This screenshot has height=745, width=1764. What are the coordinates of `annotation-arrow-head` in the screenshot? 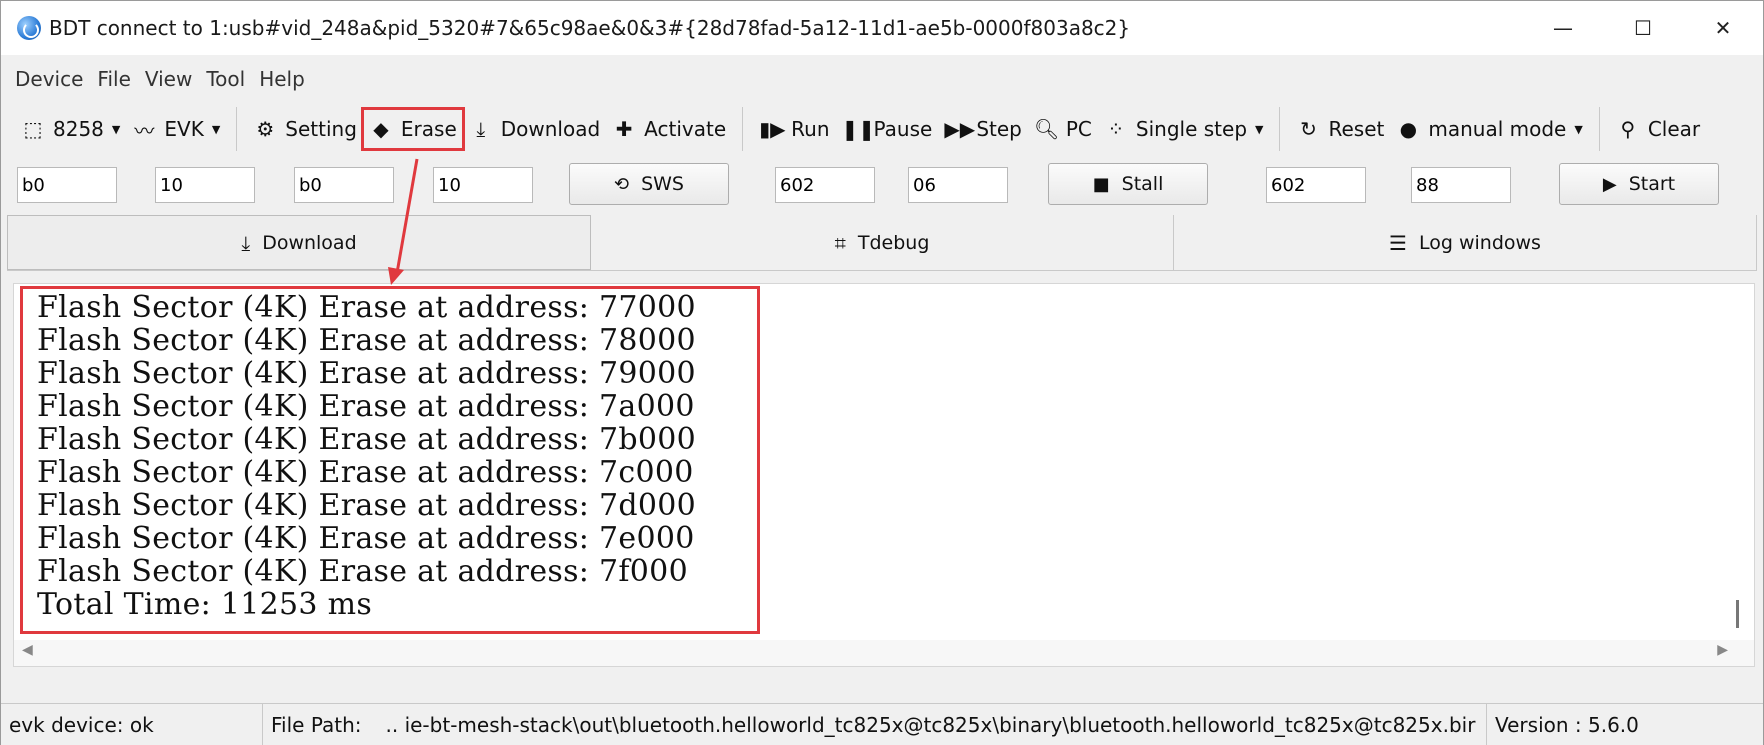 It's located at (396, 276).